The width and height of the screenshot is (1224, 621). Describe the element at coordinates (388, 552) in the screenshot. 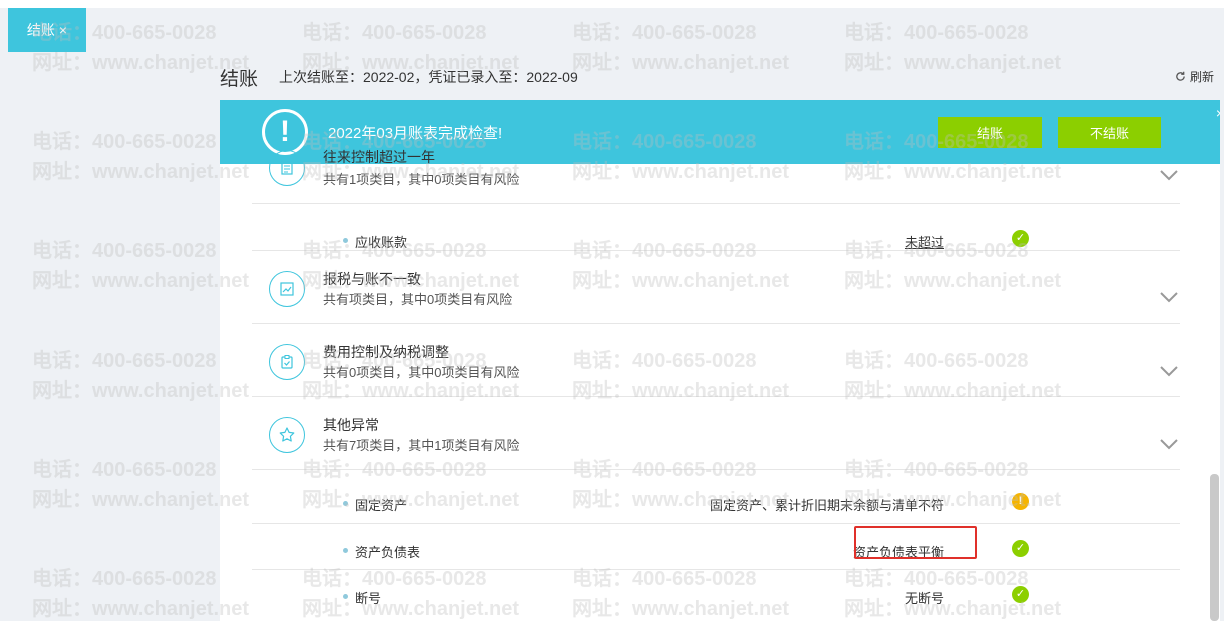

I see `item-name: 资产负债表` at that location.